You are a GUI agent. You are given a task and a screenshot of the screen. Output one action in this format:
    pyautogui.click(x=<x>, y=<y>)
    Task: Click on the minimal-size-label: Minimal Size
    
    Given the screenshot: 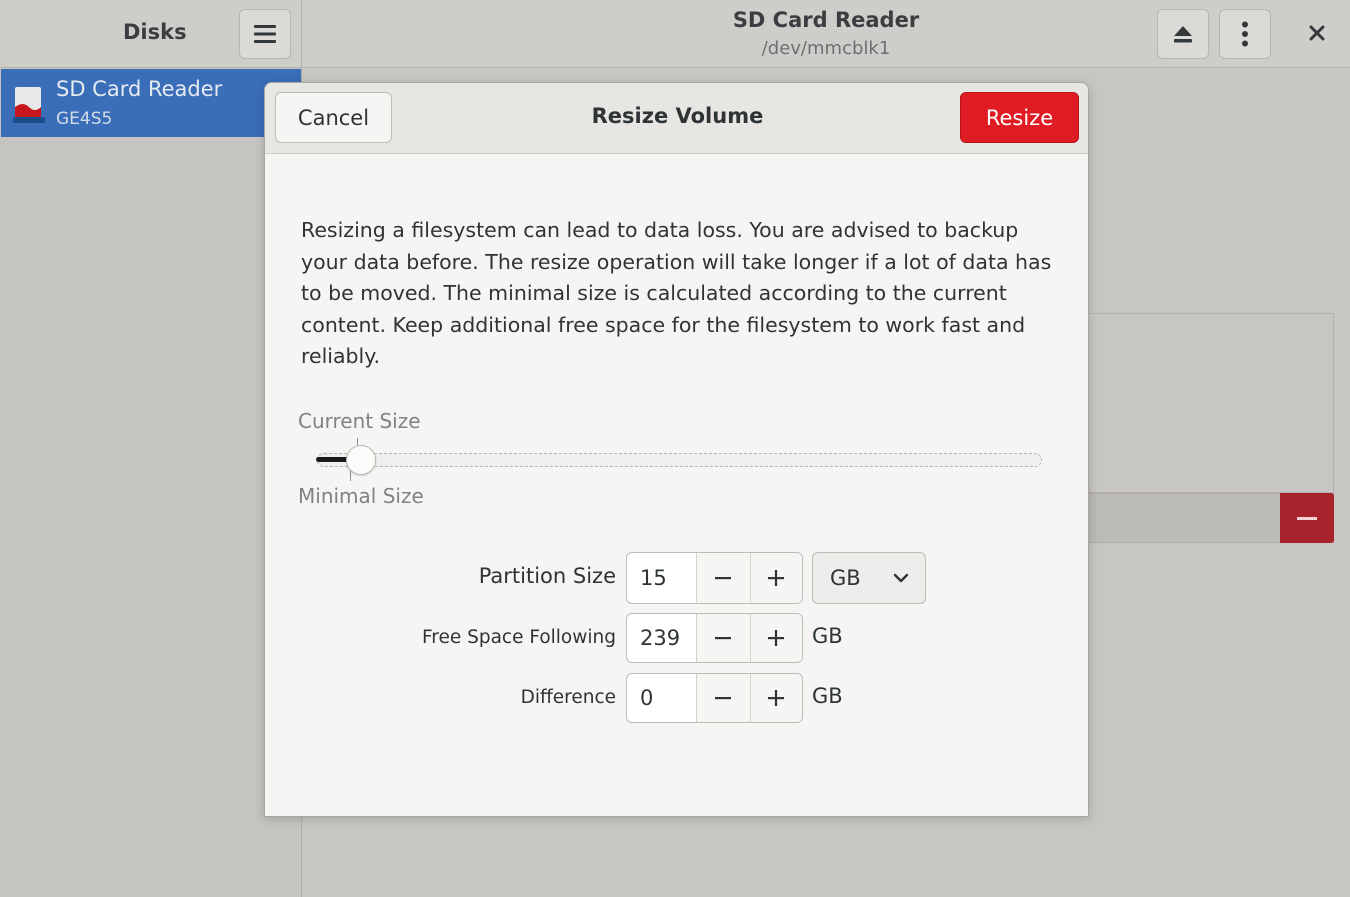 What is the action you would take?
    pyautogui.click(x=361, y=496)
    